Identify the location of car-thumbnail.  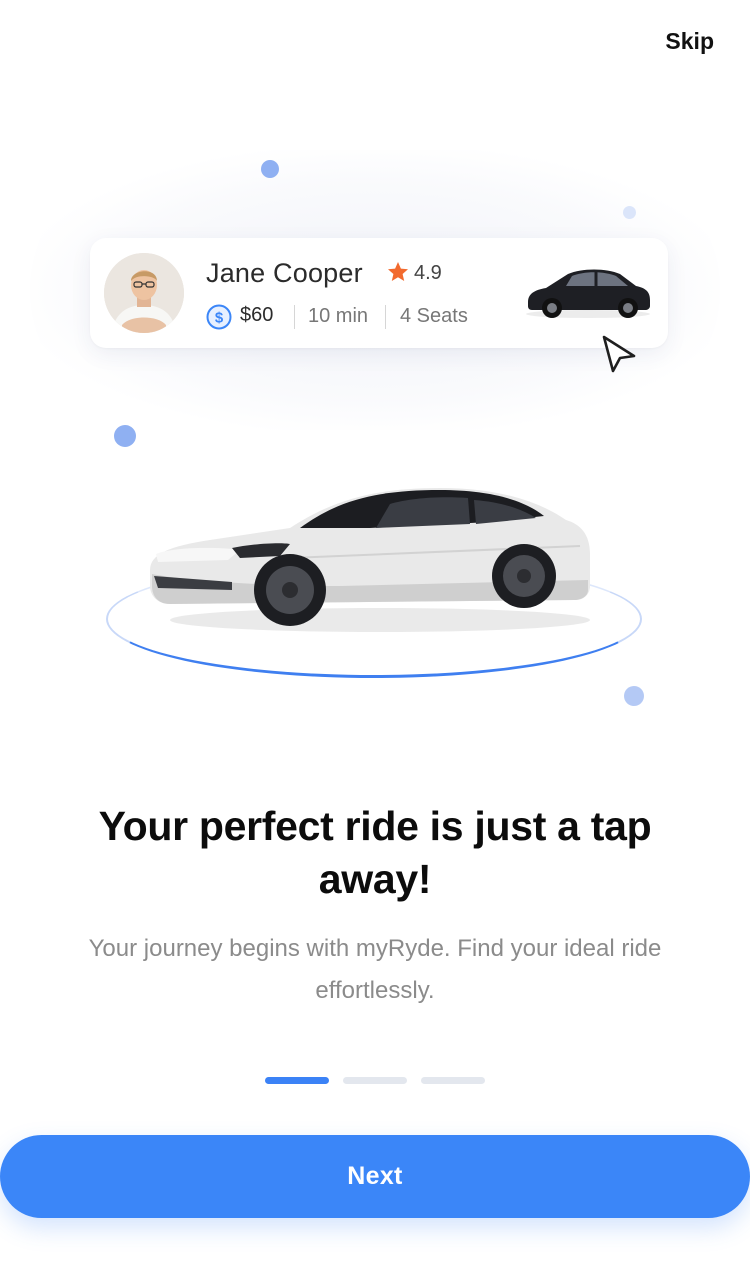
(588, 294).